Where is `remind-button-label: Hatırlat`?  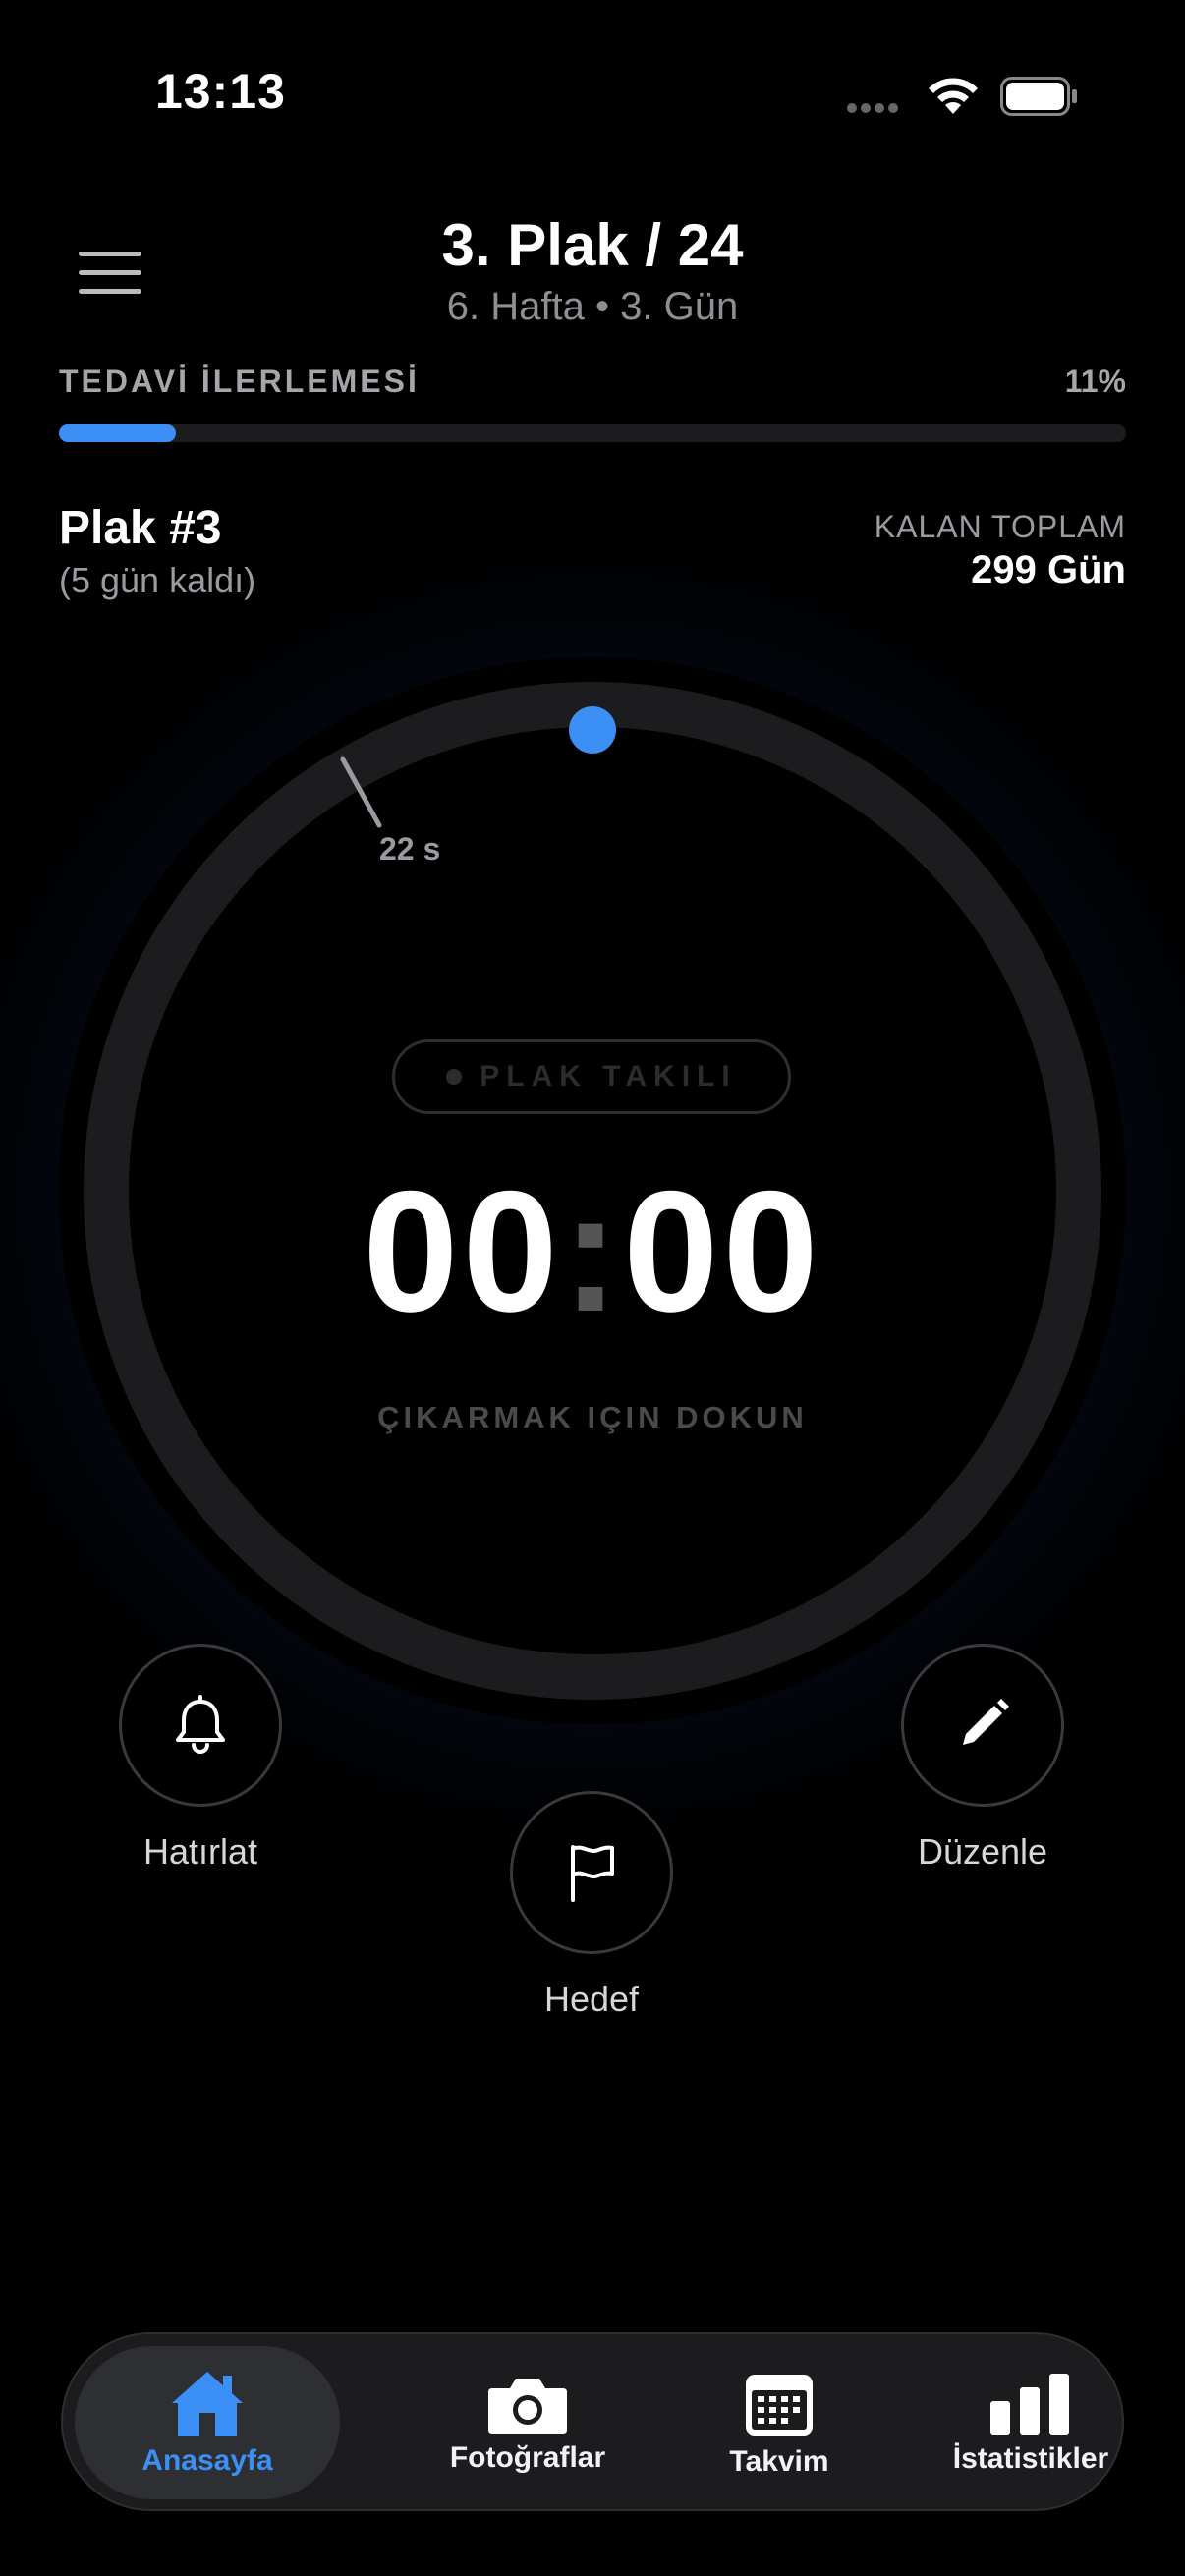 remind-button-label: Hatırlat is located at coordinates (200, 1851).